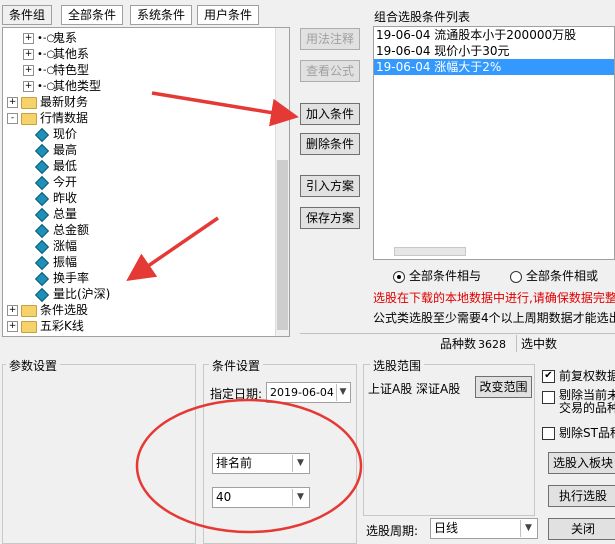 This screenshot has height=544, width=615. I want to click on annotation-arrow-add, so click(225, 109).